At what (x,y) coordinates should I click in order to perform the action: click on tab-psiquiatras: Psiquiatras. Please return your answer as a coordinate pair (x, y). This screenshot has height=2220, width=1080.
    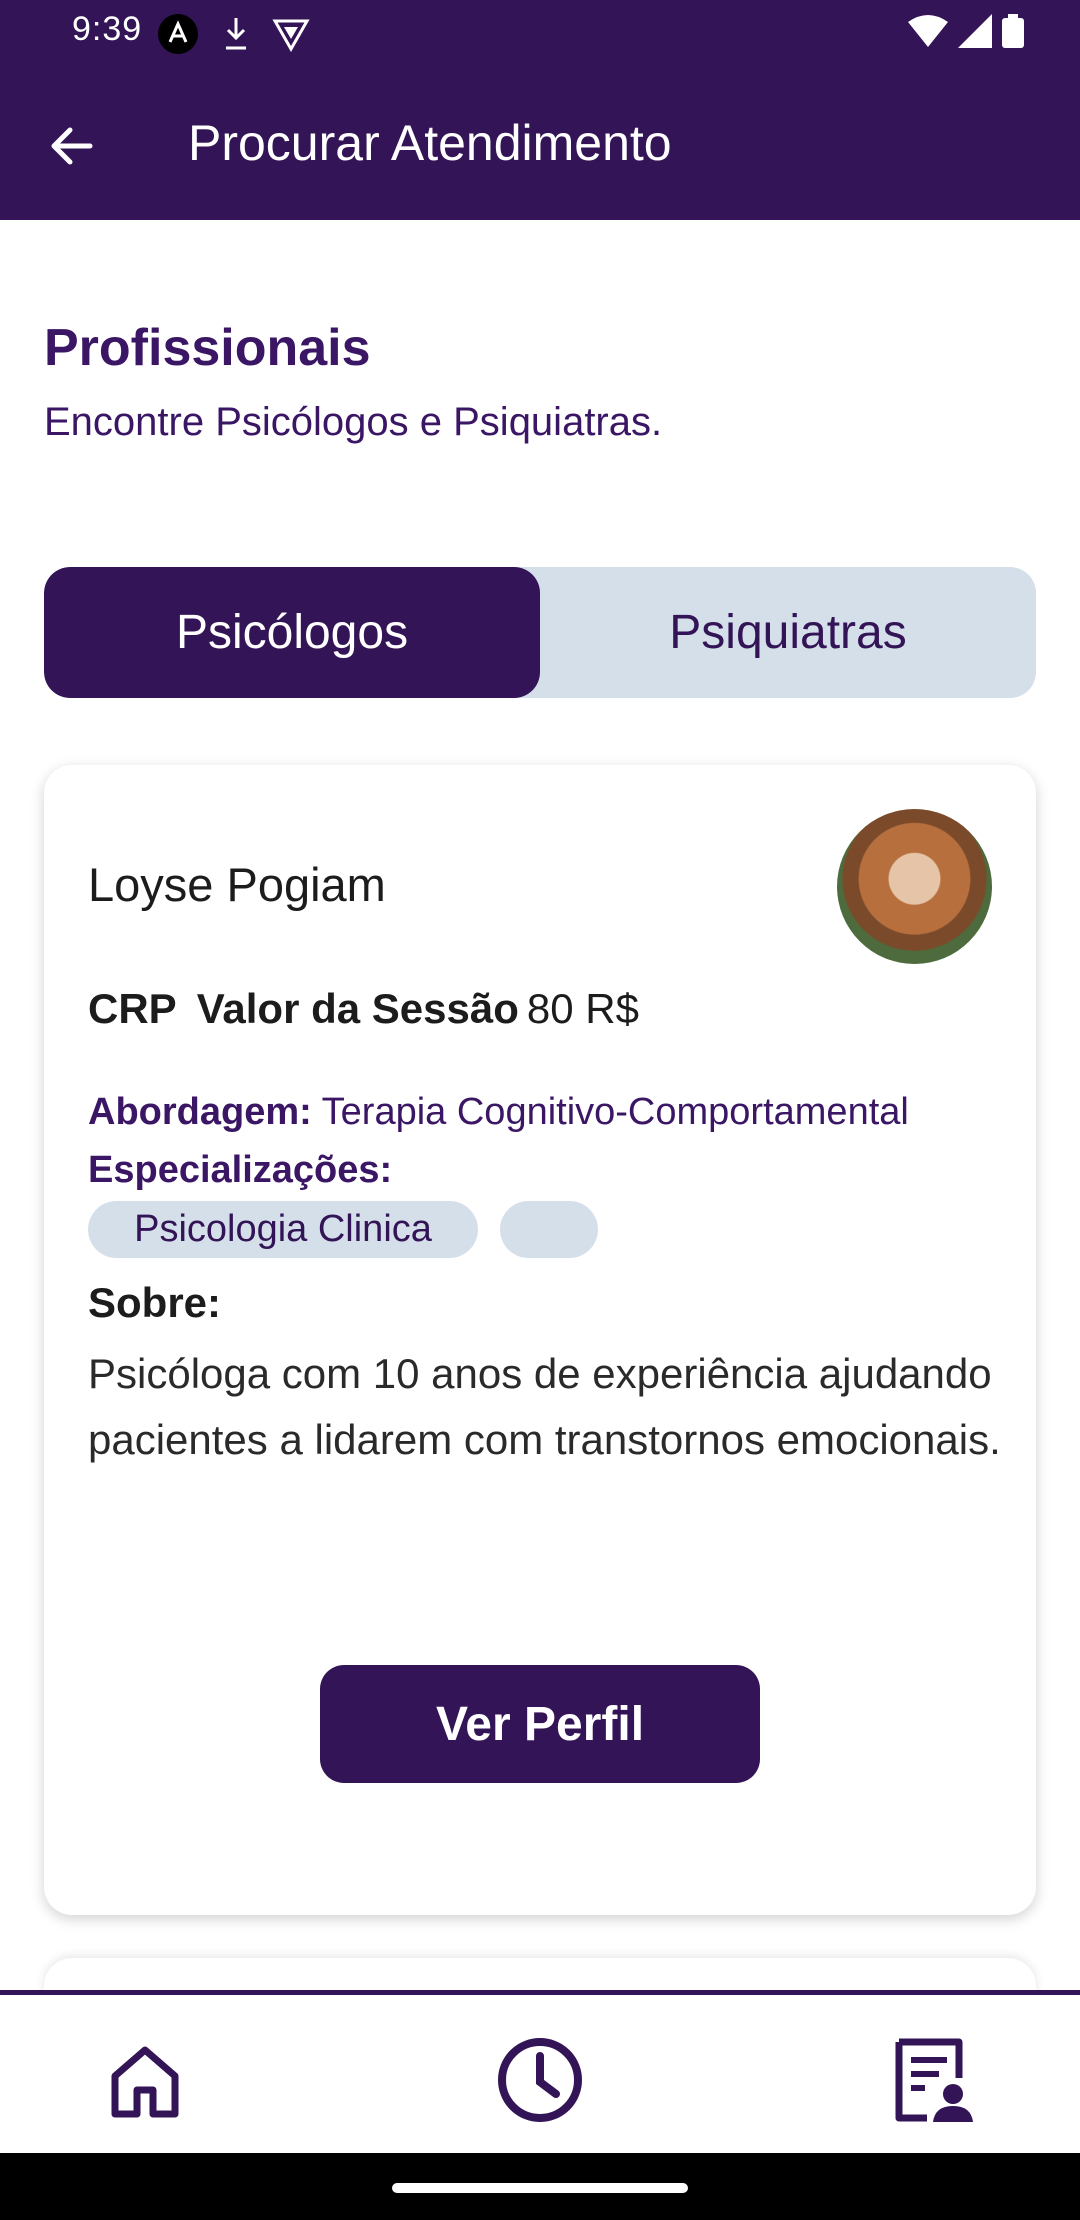
    Looking at the image, I should click on (788, 632).